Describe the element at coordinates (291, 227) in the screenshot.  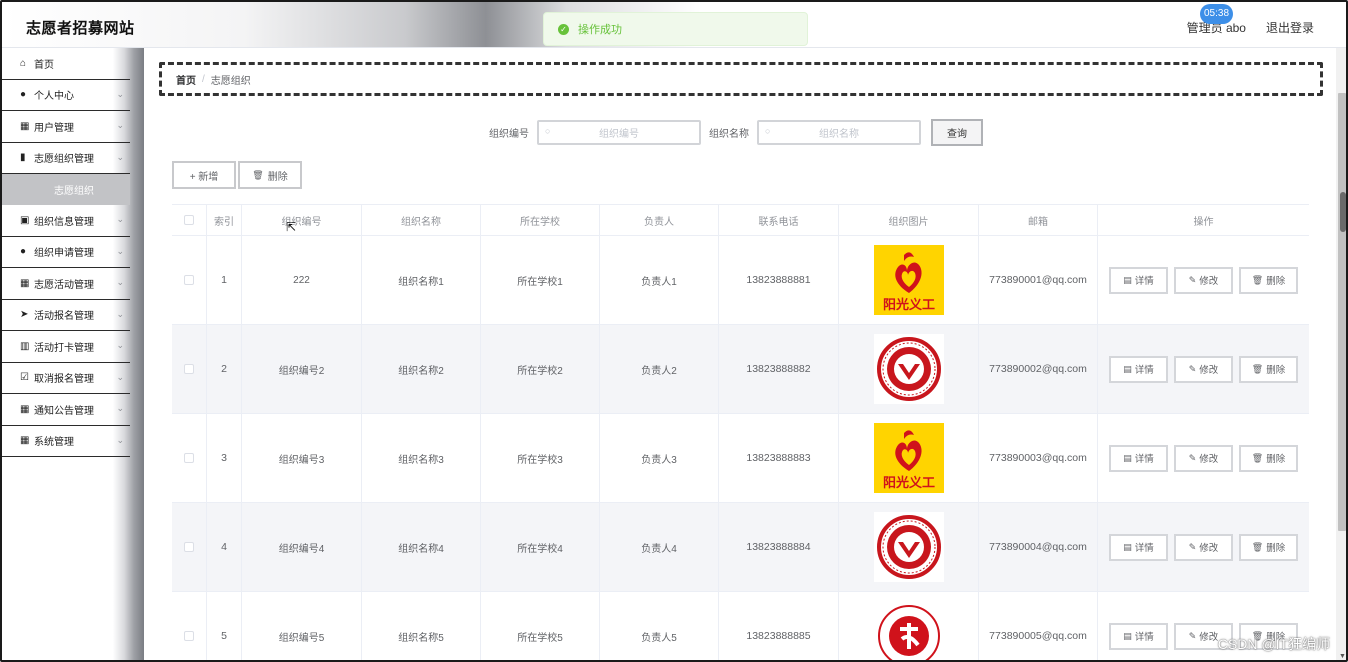
I see `mouse-cursor-icon: ⇱` at that location.